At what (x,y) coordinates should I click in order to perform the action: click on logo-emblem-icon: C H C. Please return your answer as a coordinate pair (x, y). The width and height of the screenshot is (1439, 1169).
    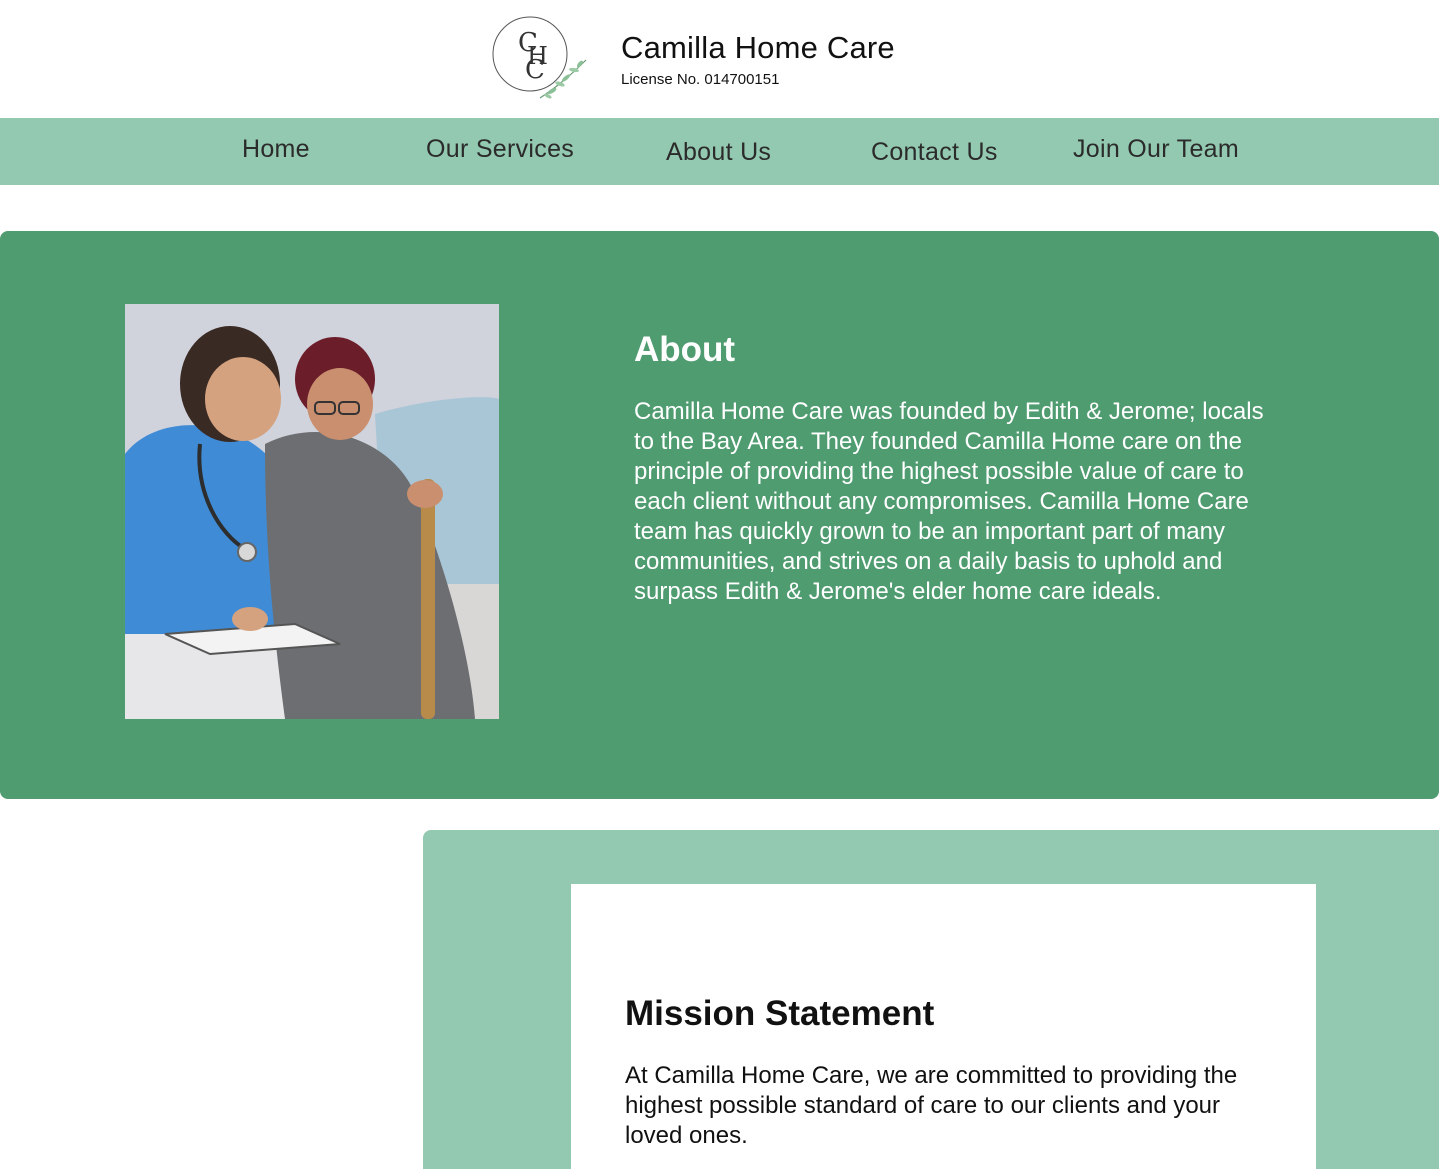
    Looking at the image, I should click on (539, 57).